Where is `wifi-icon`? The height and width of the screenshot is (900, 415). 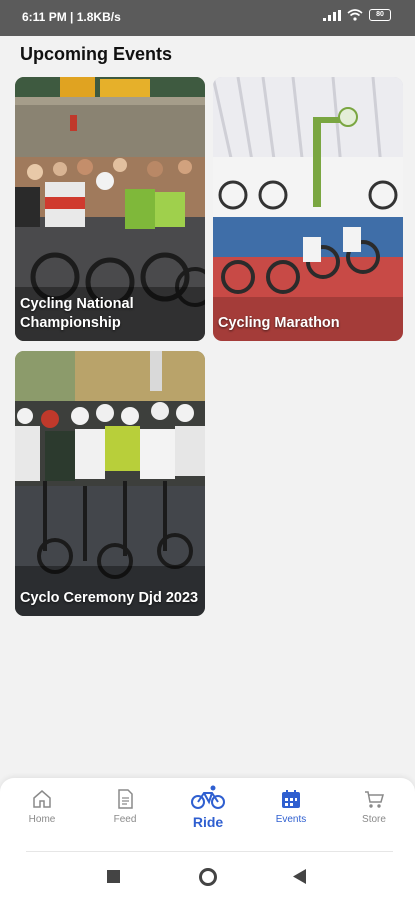 wifi-icon is located at coordinates (355, 15).